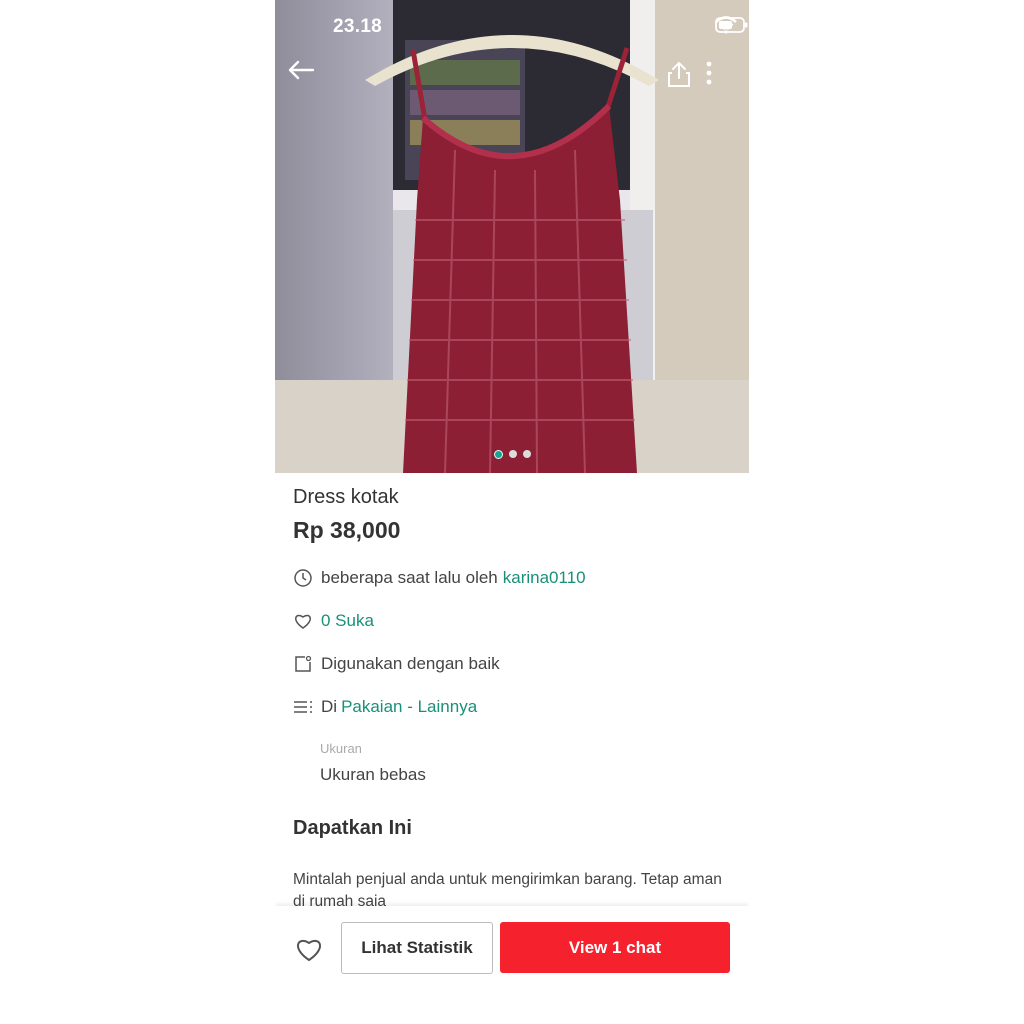 Image resolution: width=1024 pixels, height=1024 pixels. I want to click on seller-link: karina0110, so click(544, 578).